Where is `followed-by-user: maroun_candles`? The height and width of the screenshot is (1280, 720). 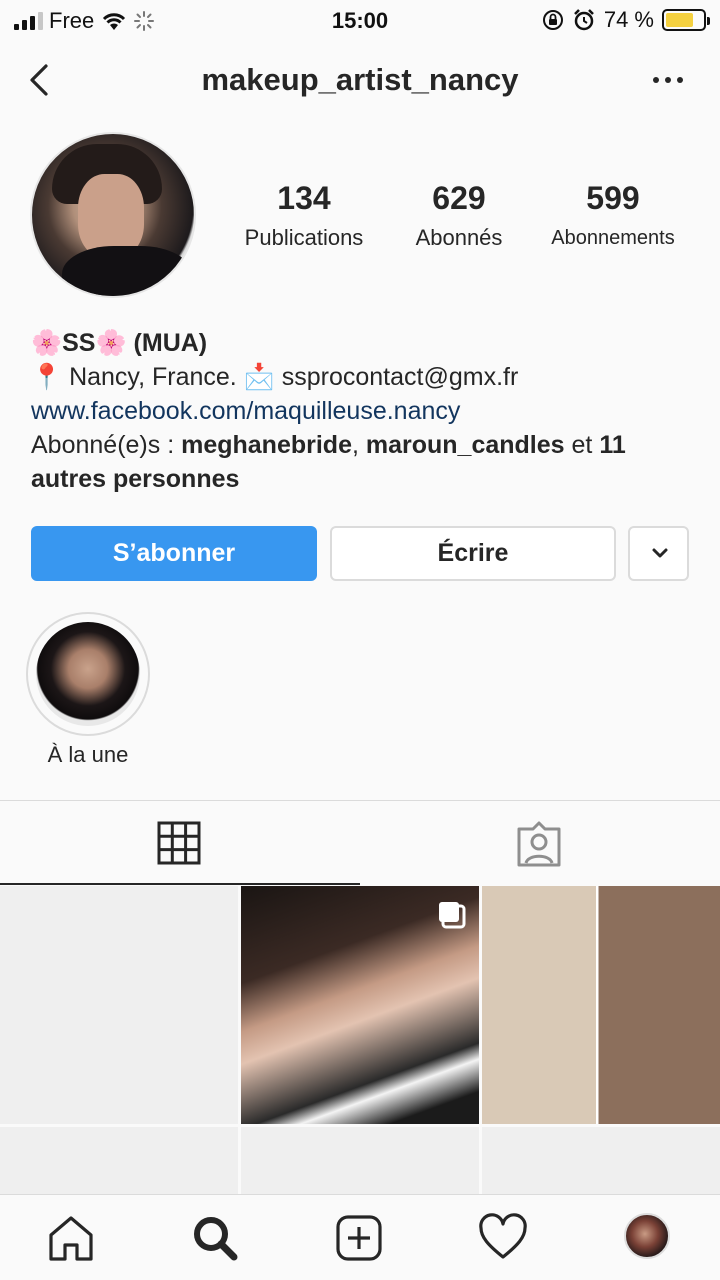 followed-by-user: maroun_candles is located at coordinates (465, 445).